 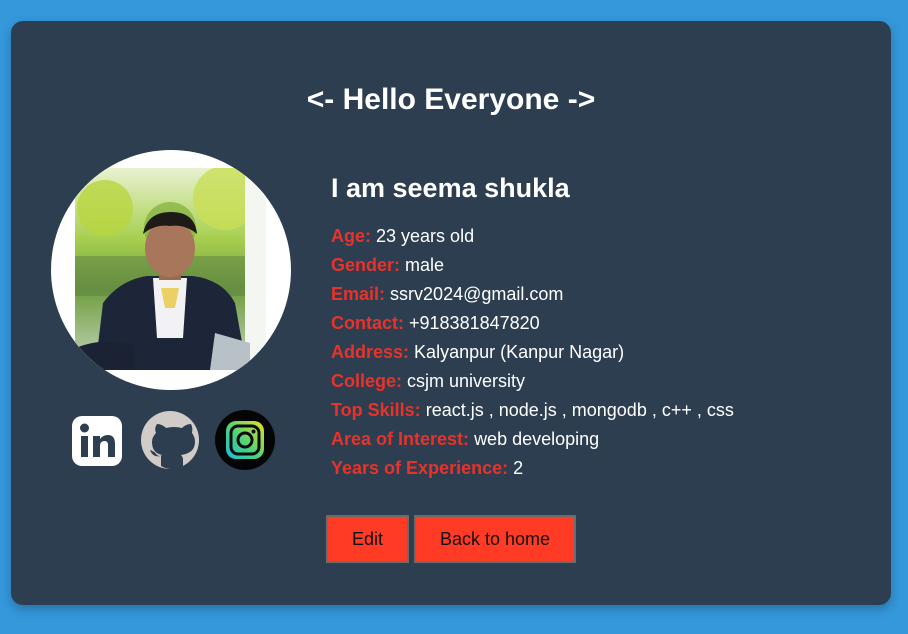 I want to click on edit-button: Edit, so click(x=367, y=539).